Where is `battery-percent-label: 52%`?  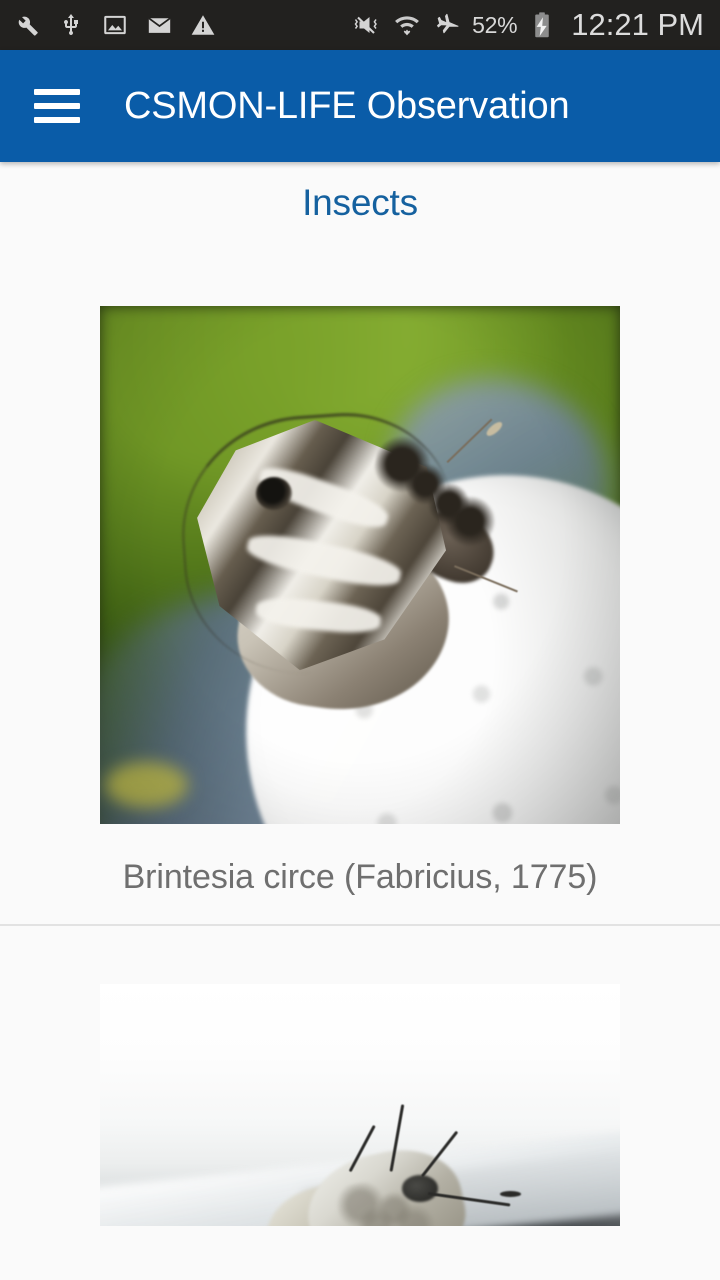
battery-percent-label: 52% is located at coordinates (495, 24).